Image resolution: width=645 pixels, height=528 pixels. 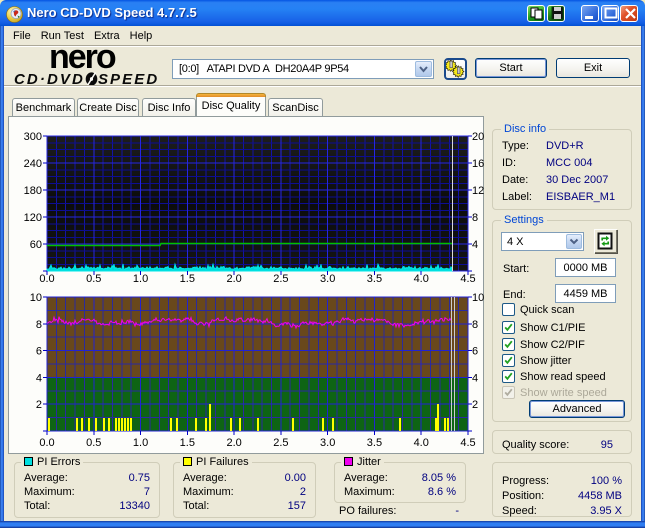 I want to click on svg-text: 4.0, so click(x=421, y=443).